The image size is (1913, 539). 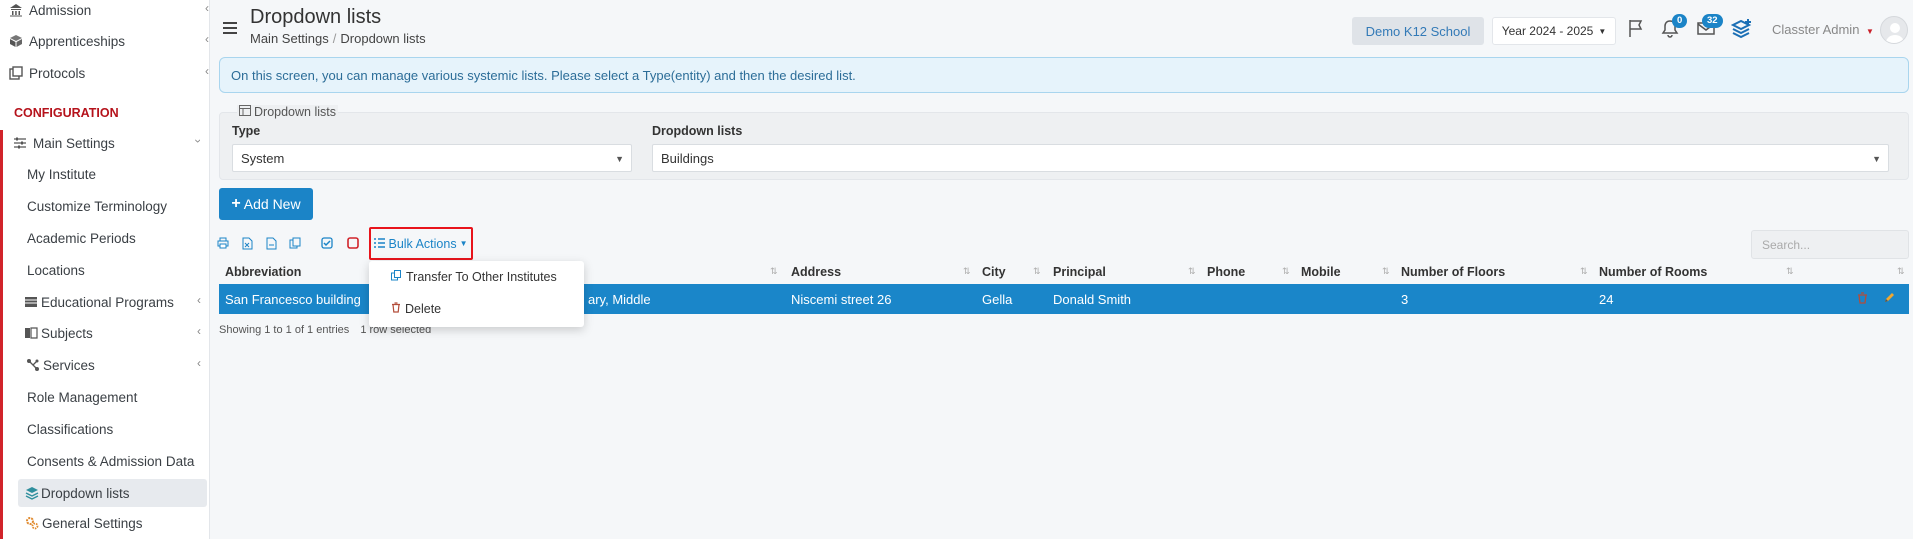 What do you see at coordinates (74, 143) in the screenshot?
I see `sidebar-item-label: Main Settings` at bounding box center [74, 143].